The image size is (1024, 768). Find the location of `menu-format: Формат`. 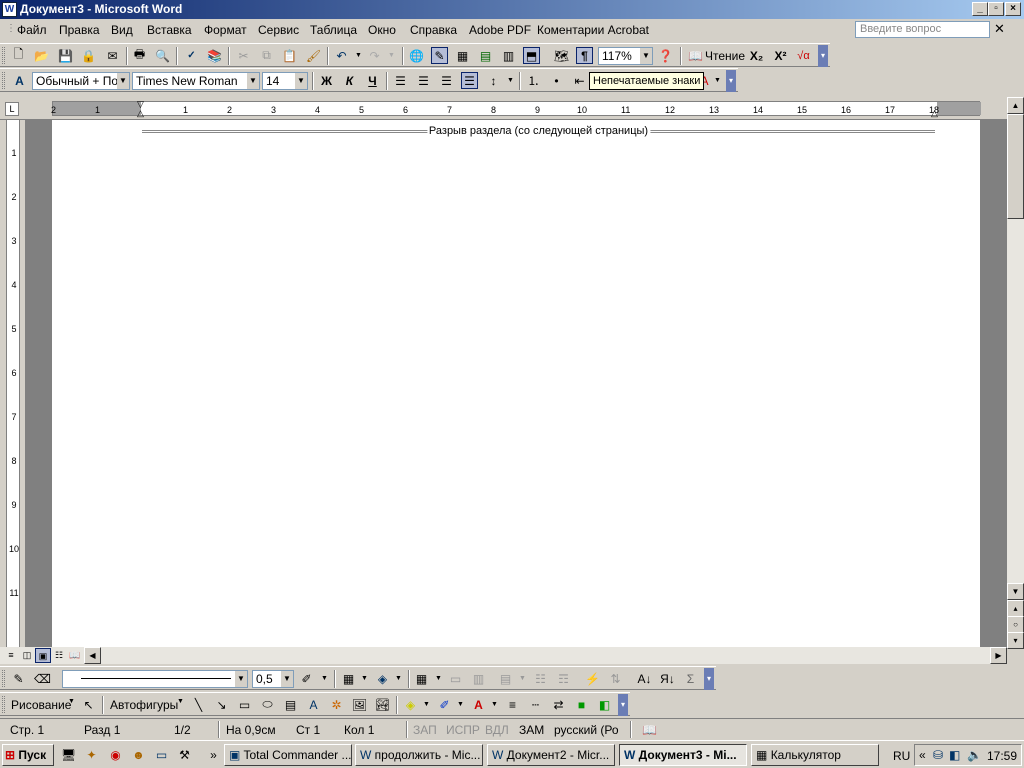

menu-format: Формат is located at coordinates (225, 30).